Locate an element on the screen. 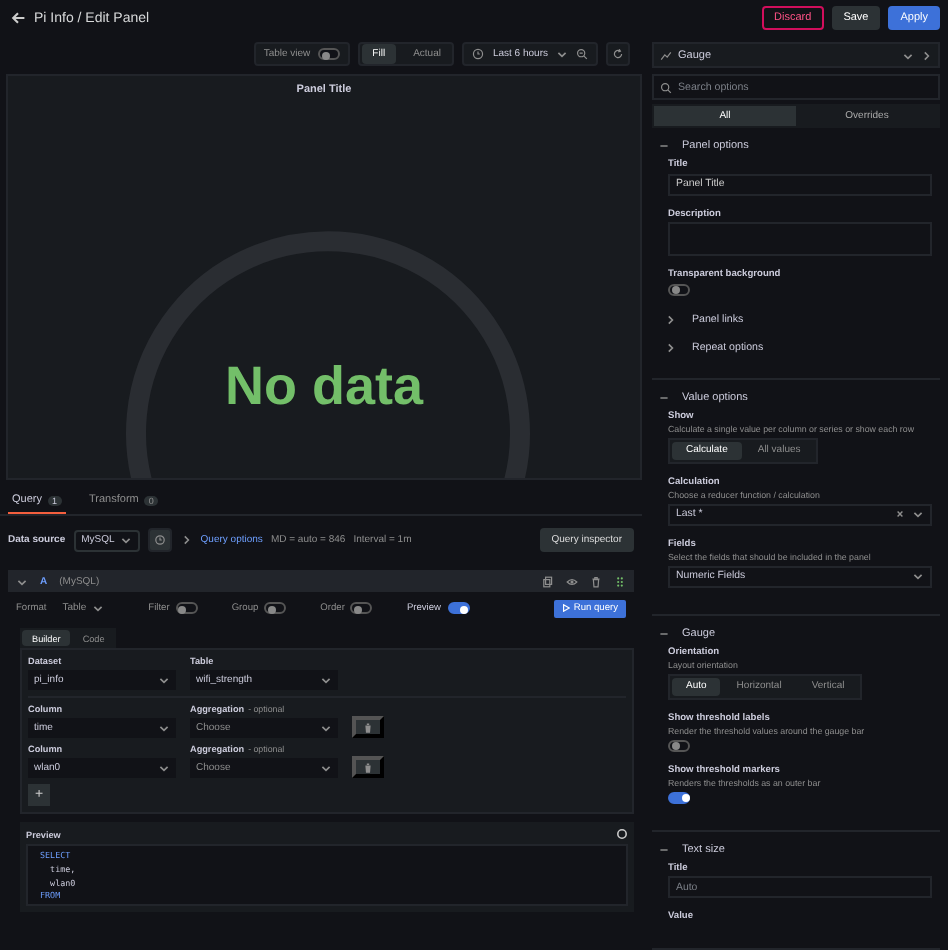 The image size is (948, 950). eye-icon is located at coordinates (572, 581).